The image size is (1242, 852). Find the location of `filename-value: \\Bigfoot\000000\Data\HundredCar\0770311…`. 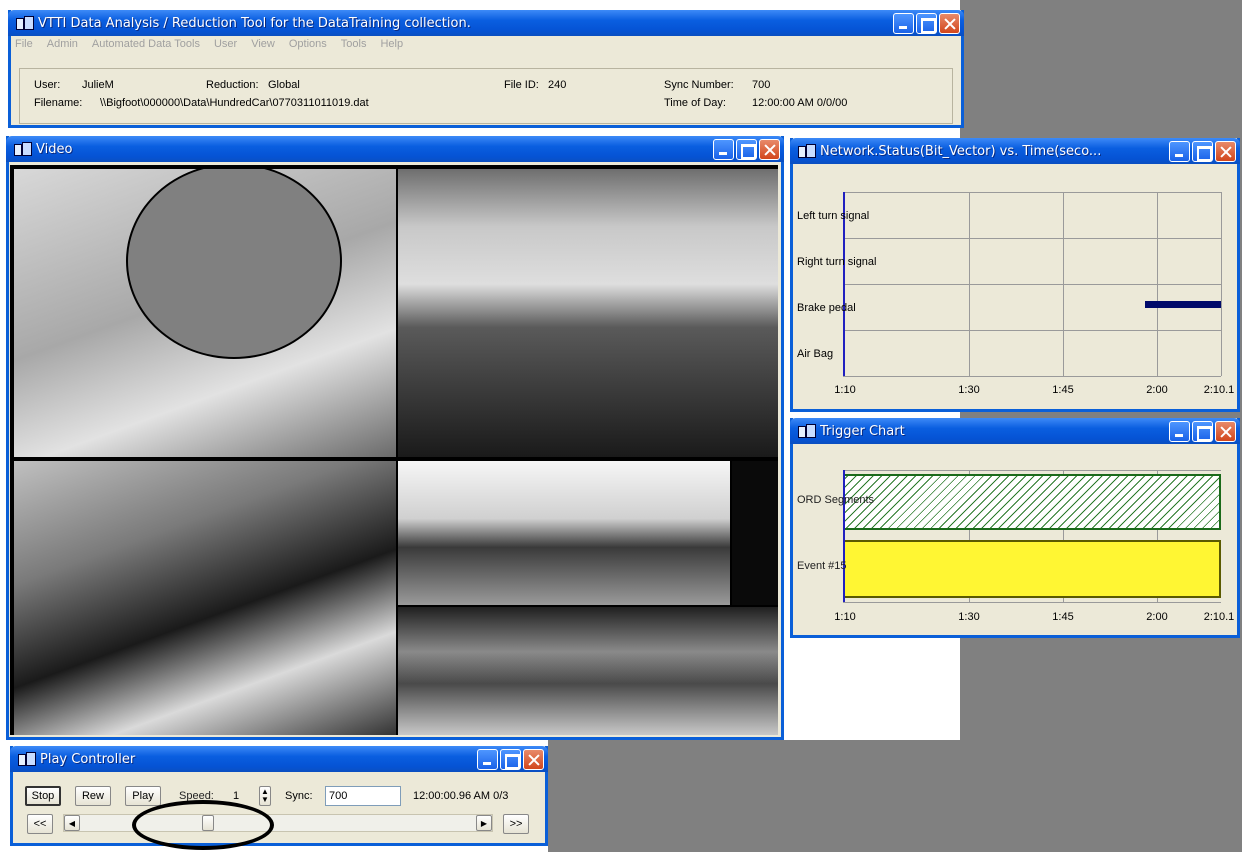

filename-value: \\Bigfoot\000000\Data\HundredCar\0770311… is located at coordinates (234, 103).